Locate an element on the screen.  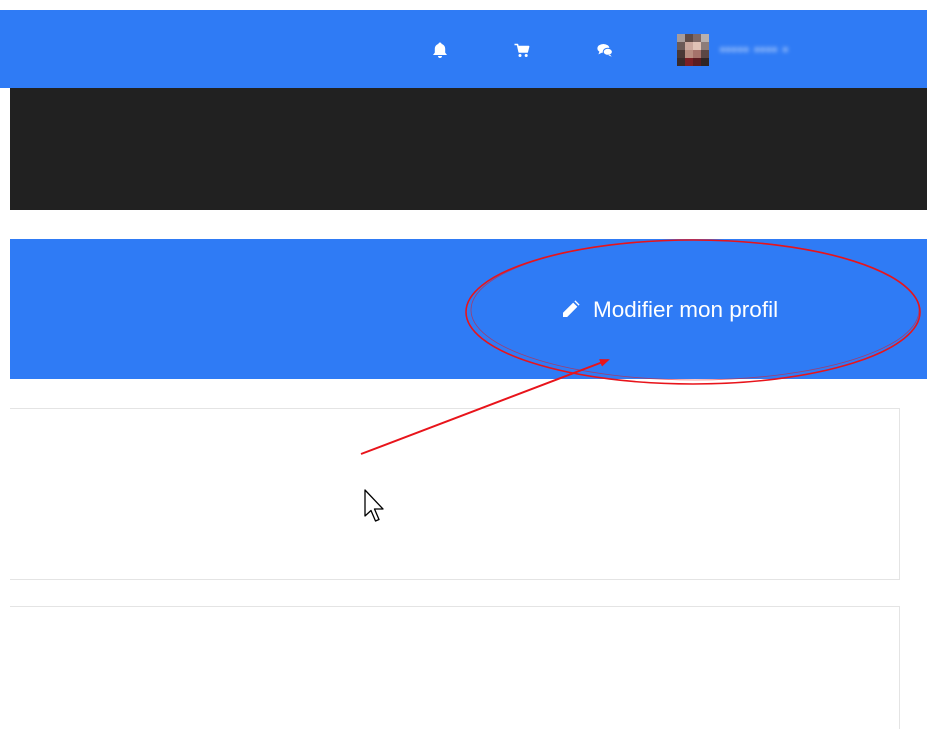
mouse-cursor-icon is located at coordinates (374, 505).